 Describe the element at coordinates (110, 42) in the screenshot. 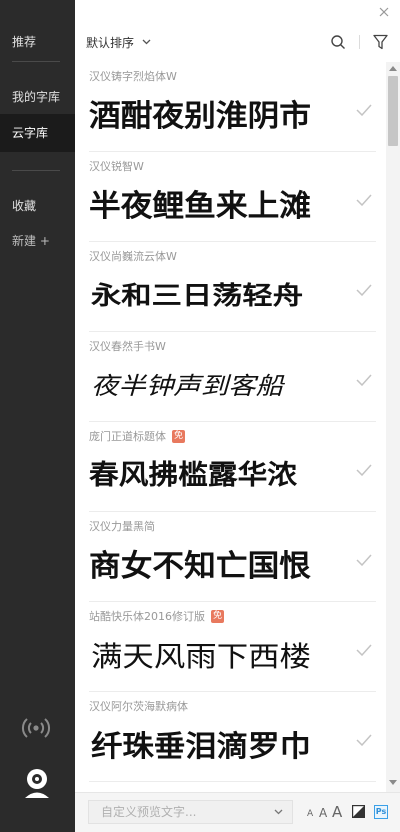

I see `sort-label: 默认排序` at that location.